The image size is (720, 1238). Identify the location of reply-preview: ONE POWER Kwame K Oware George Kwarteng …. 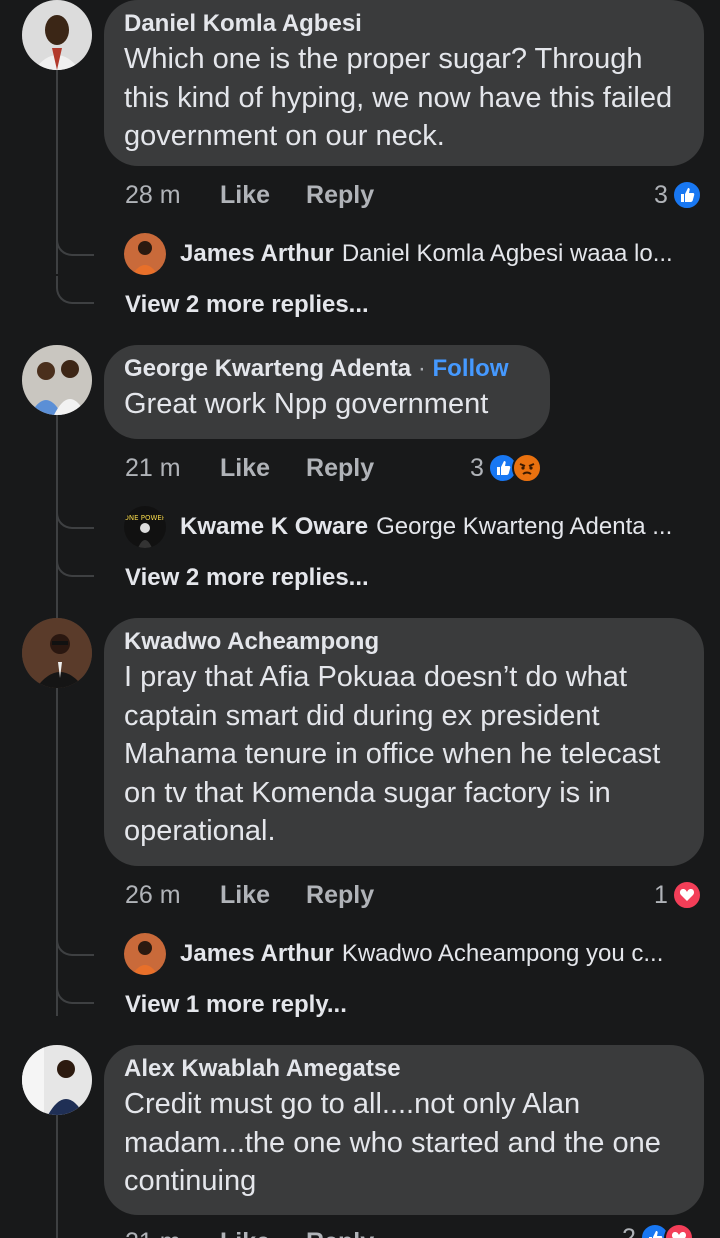
(414, 527).